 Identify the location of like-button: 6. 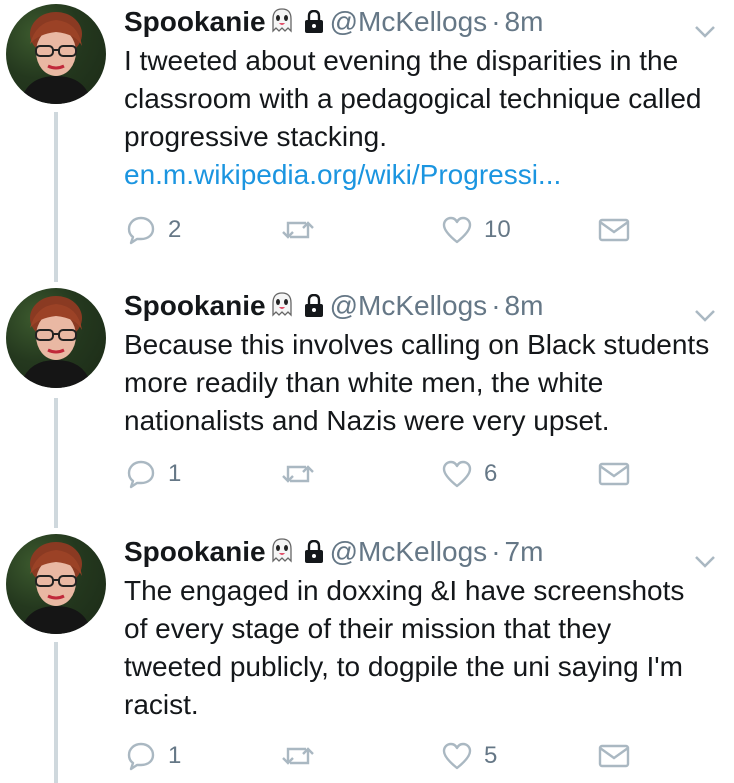
(469, 474).